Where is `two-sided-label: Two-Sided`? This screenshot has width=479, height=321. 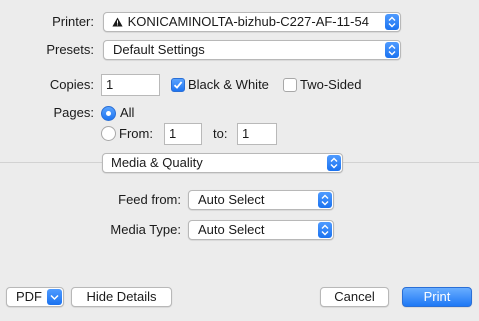 two-sided-label: Two-Sided is located at coordinates (330, 85).